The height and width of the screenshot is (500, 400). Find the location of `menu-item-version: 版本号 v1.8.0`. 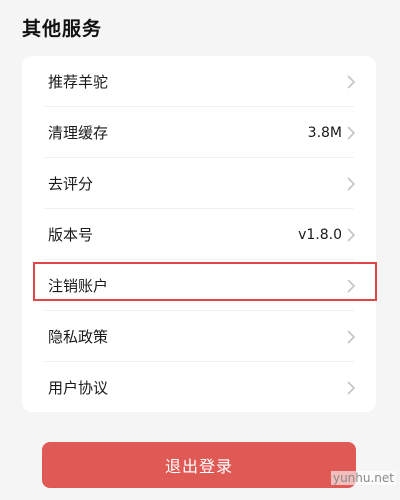

menu-item-version: 版本号 v1.8.0 is located at coordinates (199, 234).